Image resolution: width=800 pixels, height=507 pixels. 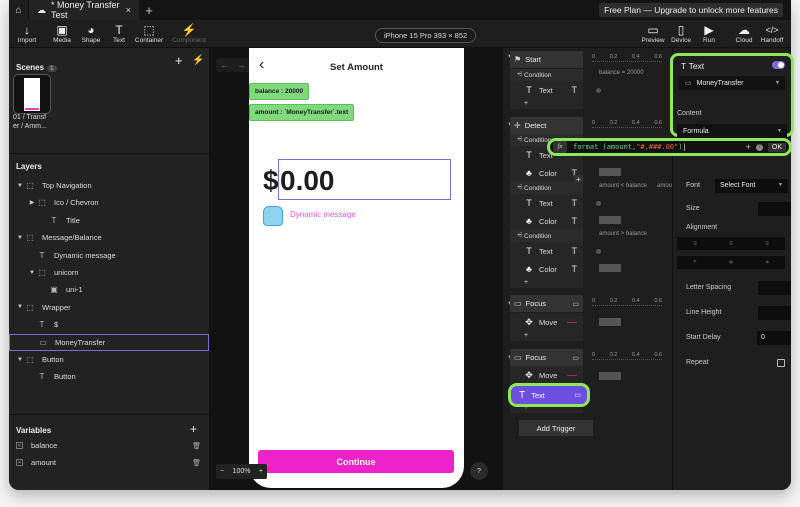 What do you see at coordinates (556, 428) in the screenshot?
I see `add-trigger-button: Add Trigger` at bounding box center [556, 428].